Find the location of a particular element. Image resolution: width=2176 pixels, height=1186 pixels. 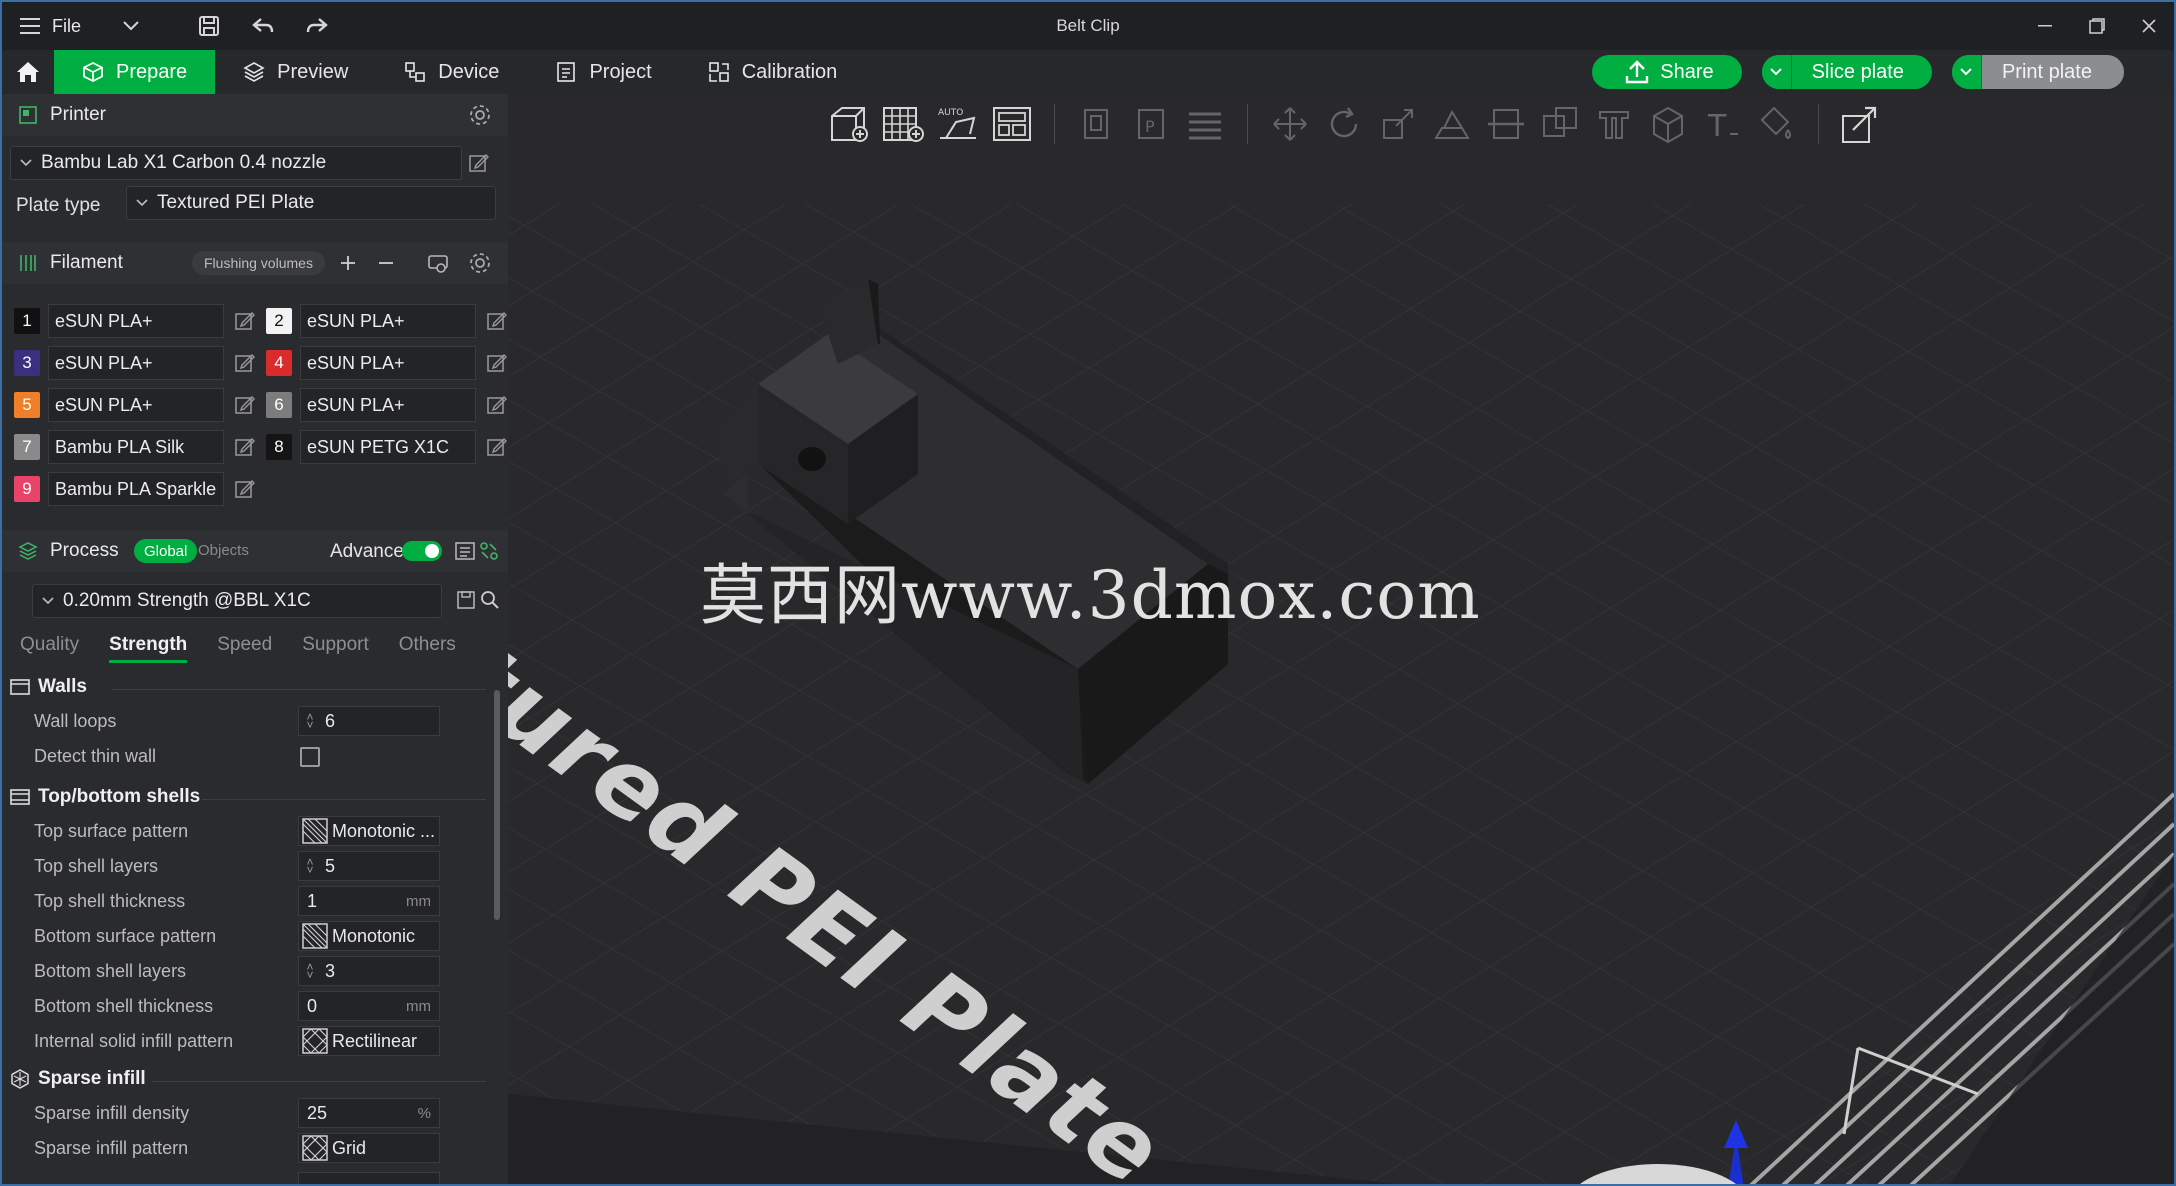

process-preset-select: 0.20mm Strength @BBL X1C is located at coordinates (237, 601).